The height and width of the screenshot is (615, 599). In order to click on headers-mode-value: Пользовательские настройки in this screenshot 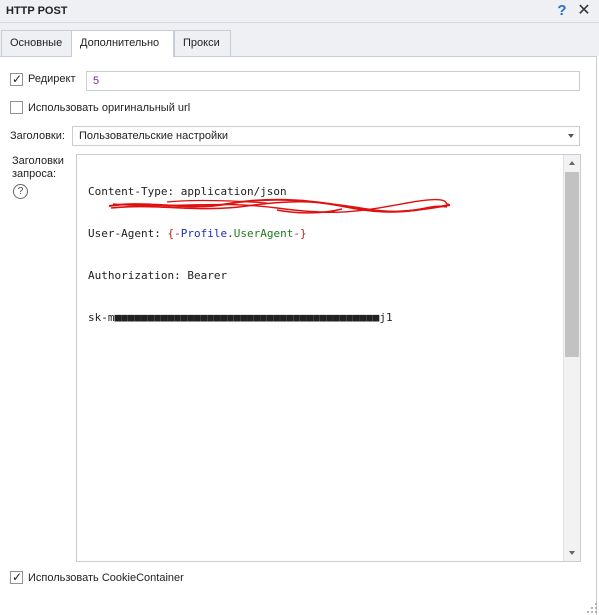, I will do `click(154, 136)`.